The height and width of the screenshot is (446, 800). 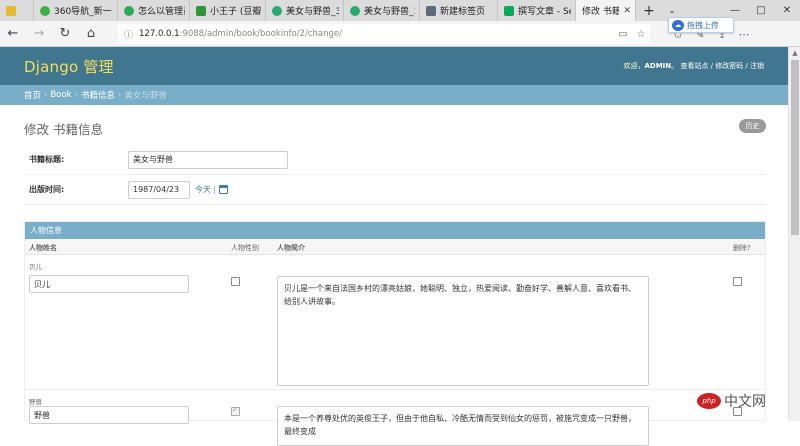 I want to click on url-icons: ▭ ☆, so click(x=632, y=34).